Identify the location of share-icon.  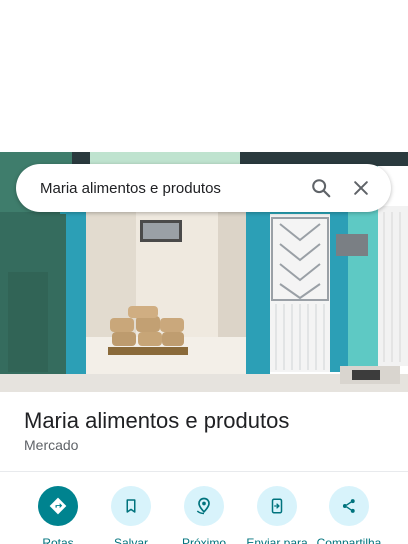
(349, 506).